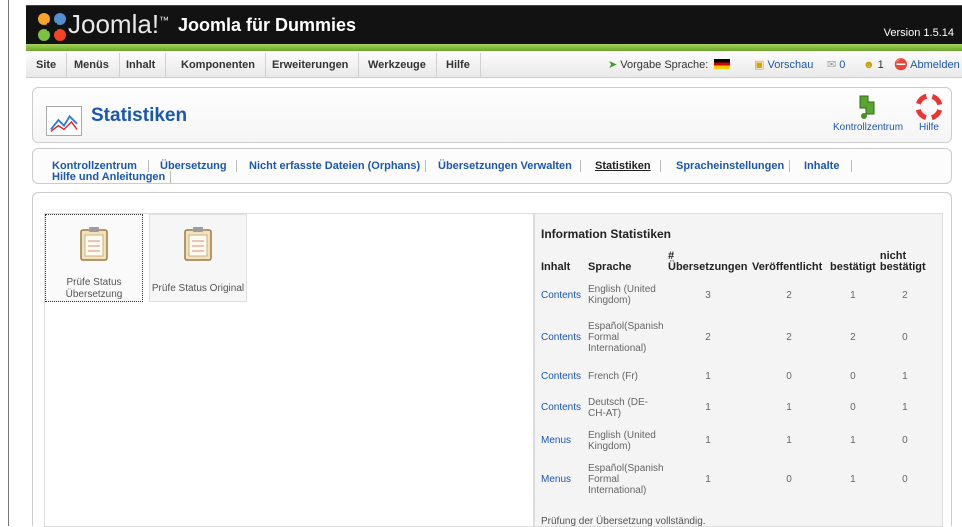  Describe the element at coordinates (869, 65) in the screenshot. I see `users-icon: ☻` at that location.